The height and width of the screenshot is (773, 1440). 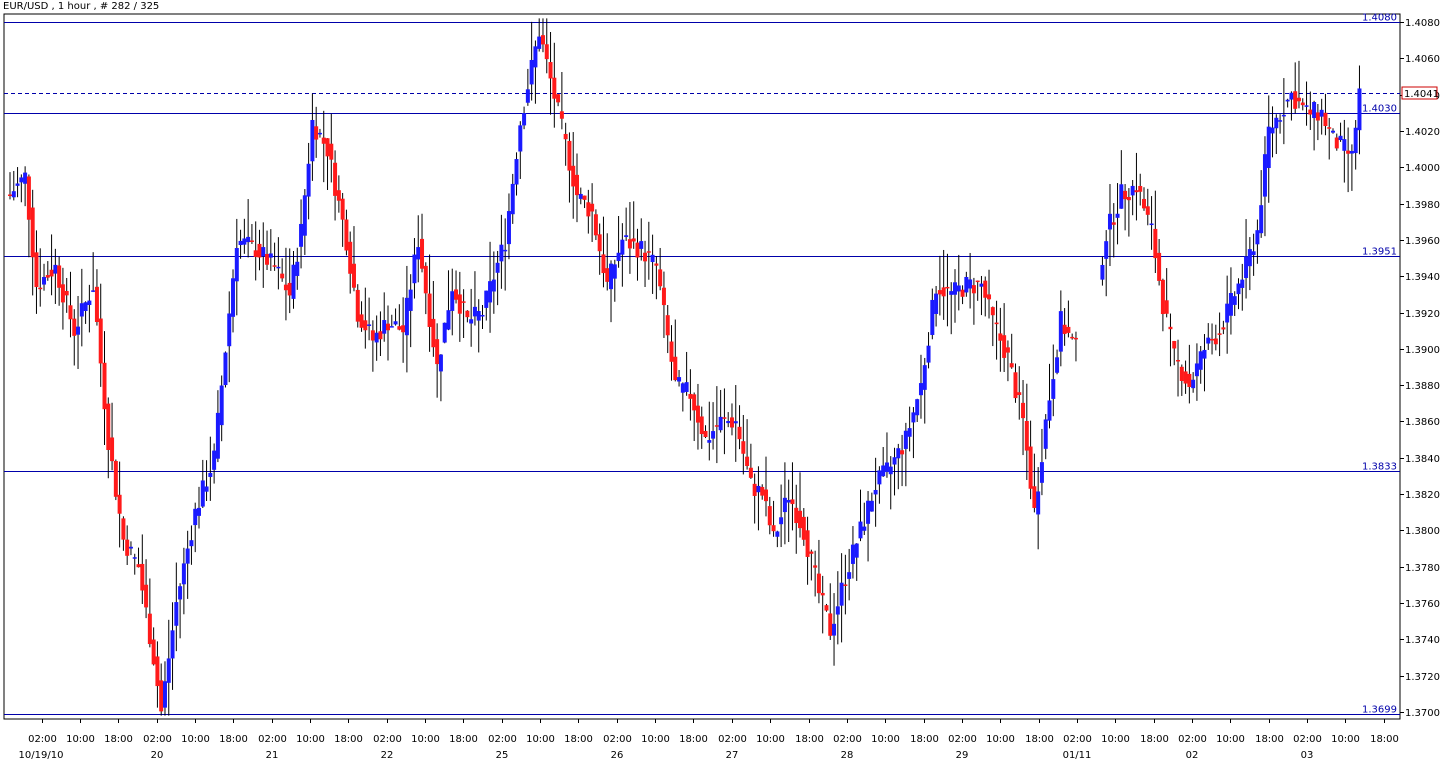 I want to click on level-label: 1.4030, so click(x=1379, y=109).